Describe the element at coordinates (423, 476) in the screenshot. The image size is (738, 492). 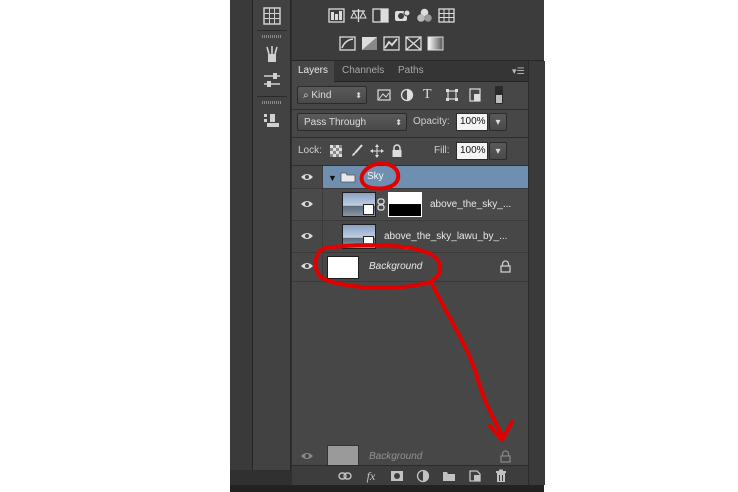
I see `new-adjustment-layer-icon` at that location.